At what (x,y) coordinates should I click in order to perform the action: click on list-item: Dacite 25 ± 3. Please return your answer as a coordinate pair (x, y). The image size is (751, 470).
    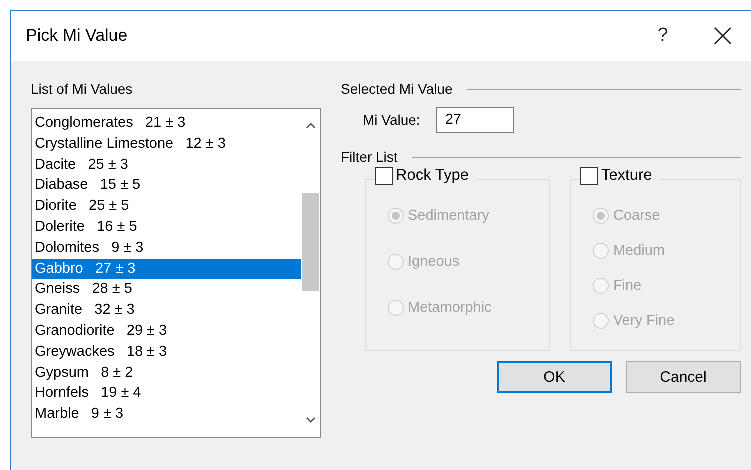
    Looking at the image, I should click on (166, 165).